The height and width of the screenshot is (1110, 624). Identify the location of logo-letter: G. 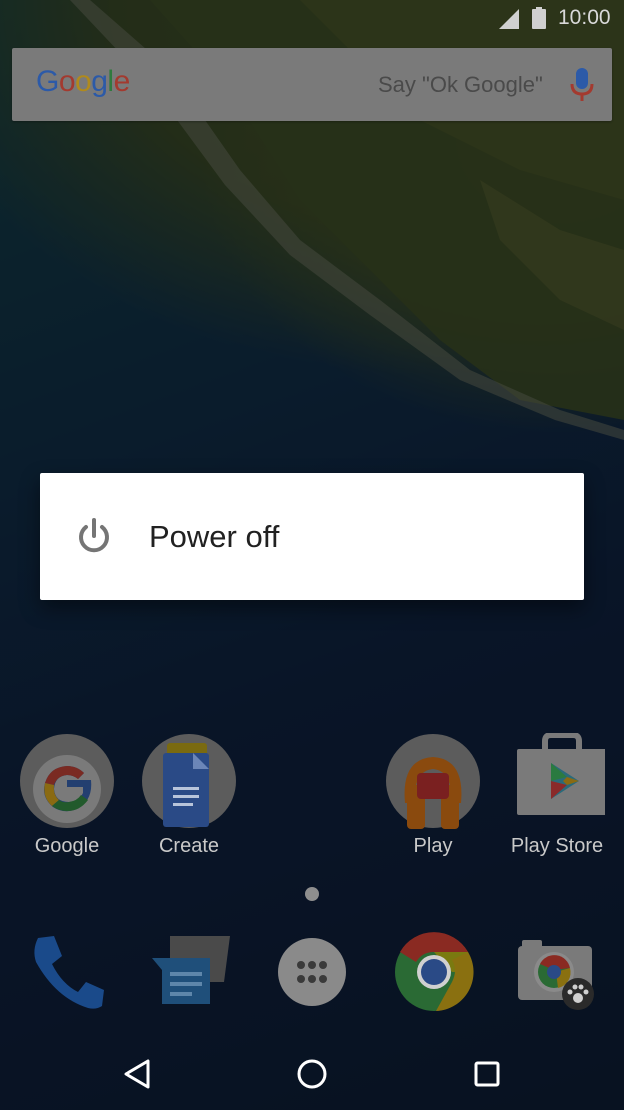
(47, 81).